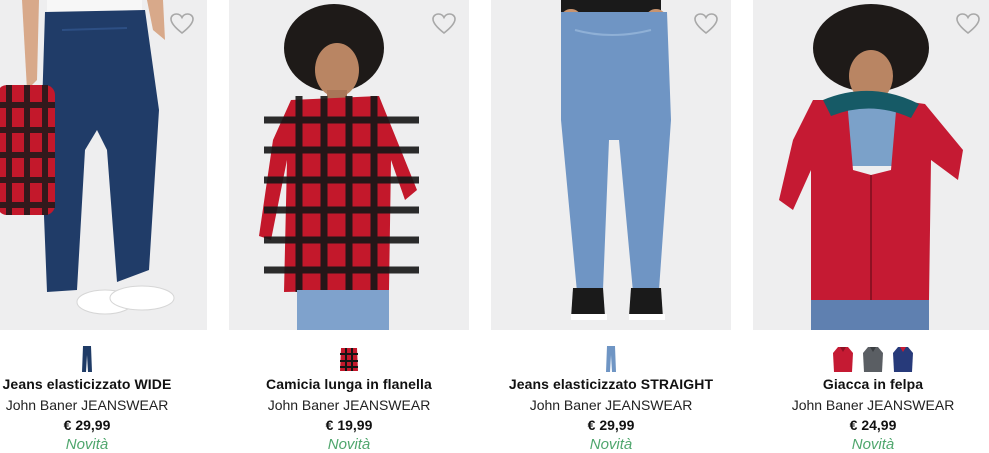  I want to click on product-name: Jeans elasticizzato WIDE, so click(103, 384).